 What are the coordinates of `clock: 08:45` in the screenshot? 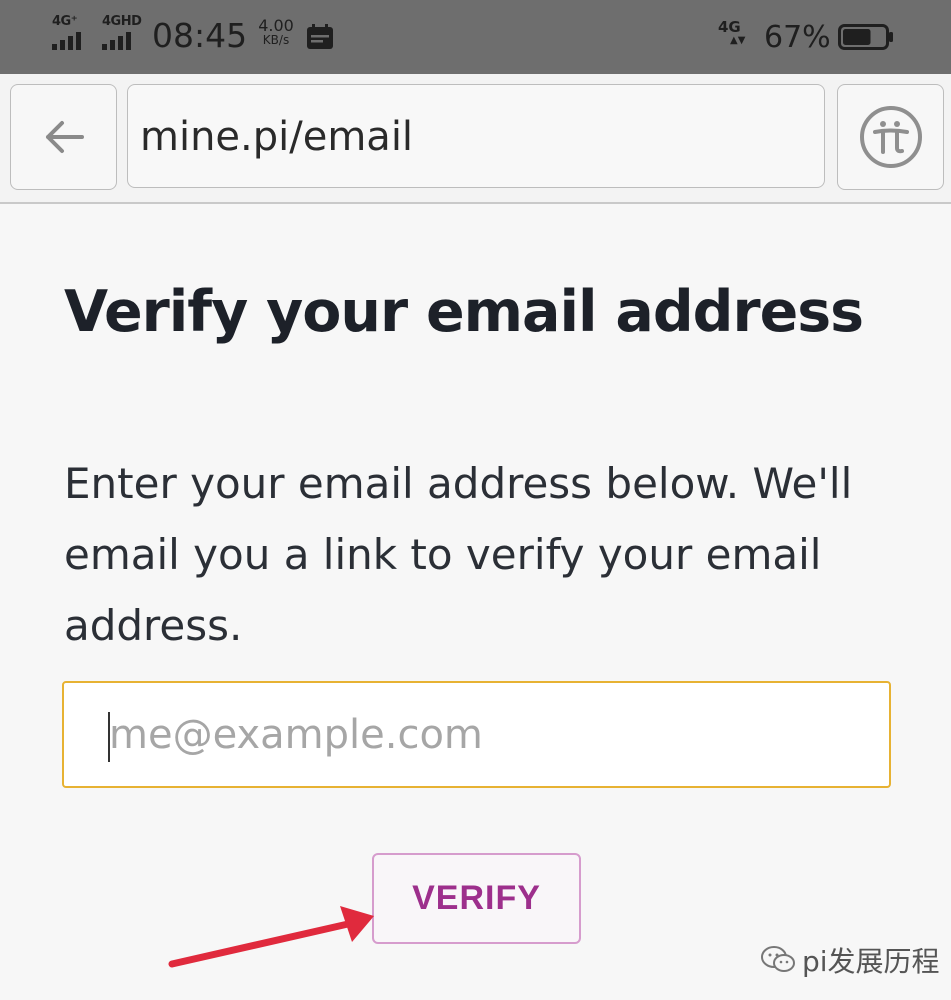 It's located at (200, 35).